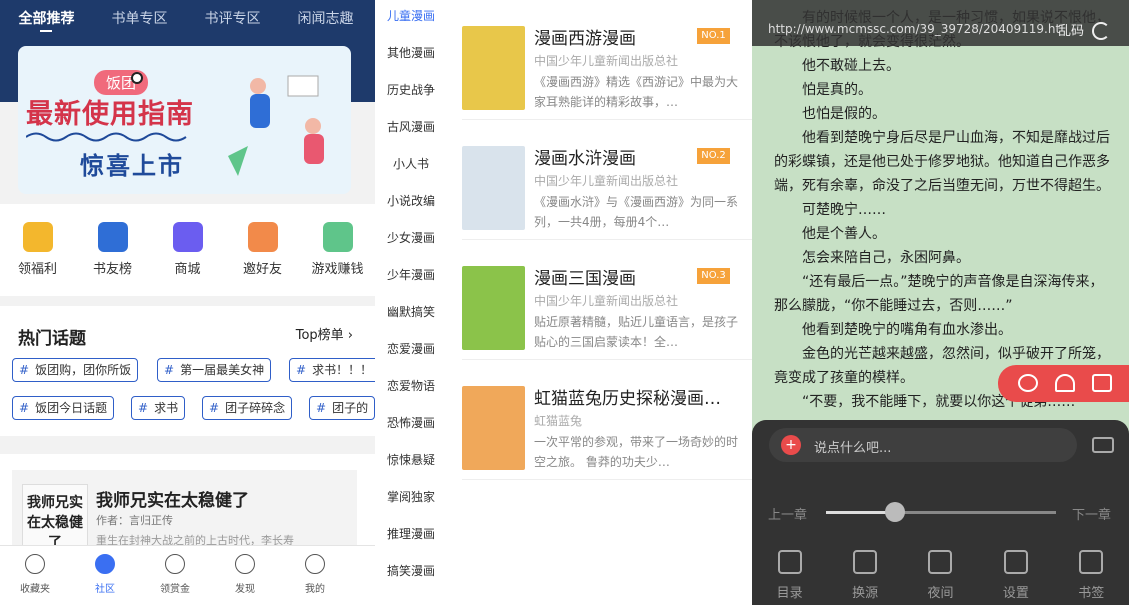 The height and width of the screenshot is (605, 1129). What do you see at coordinates (411, 499) in the screenshot?
I see `category-item: 掌阅独家` at bounding box center [411, 499].